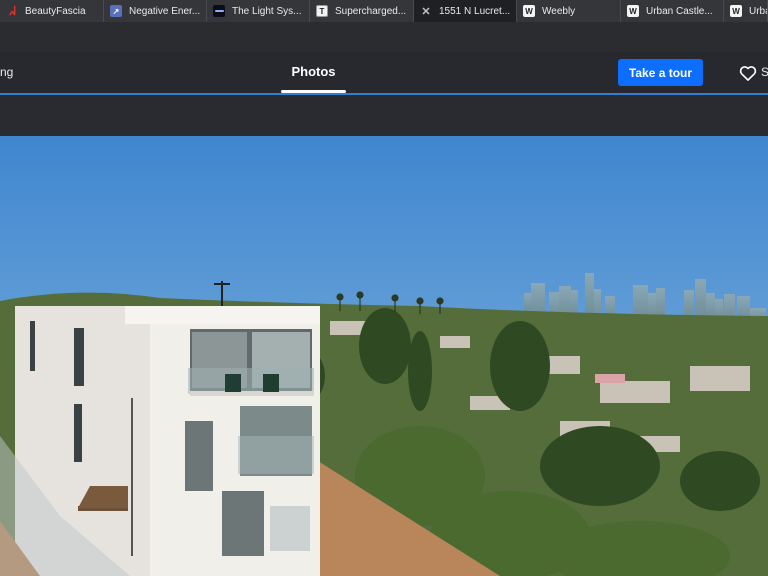  I want to click on close-tab-icon: ✕, so click(426, 11).